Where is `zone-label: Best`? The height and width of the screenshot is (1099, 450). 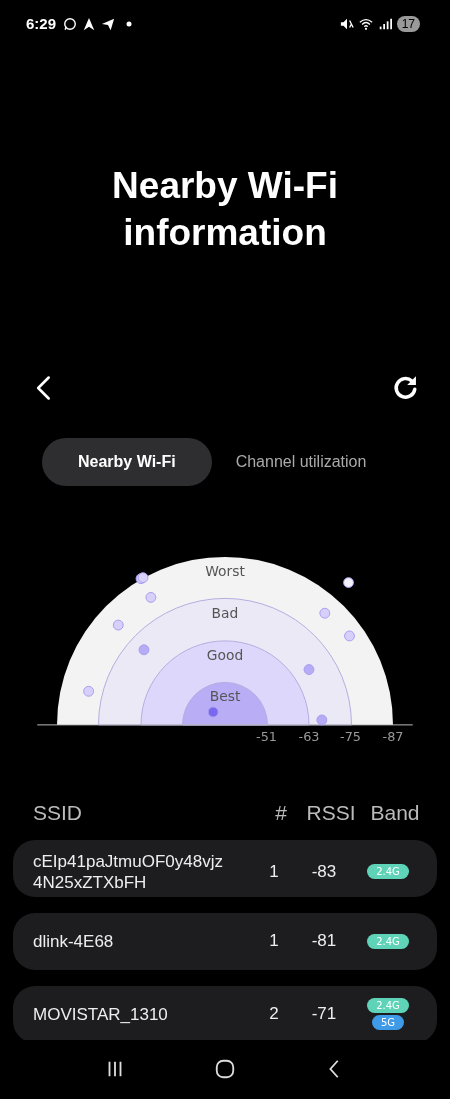 zone-label: Best is located at coordinates (225, 696).